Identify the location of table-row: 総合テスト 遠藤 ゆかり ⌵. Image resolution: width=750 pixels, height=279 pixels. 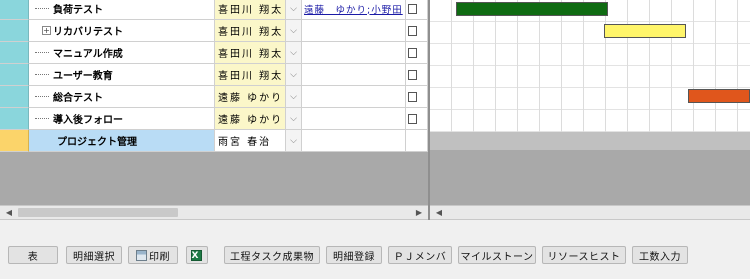
(214, 97).